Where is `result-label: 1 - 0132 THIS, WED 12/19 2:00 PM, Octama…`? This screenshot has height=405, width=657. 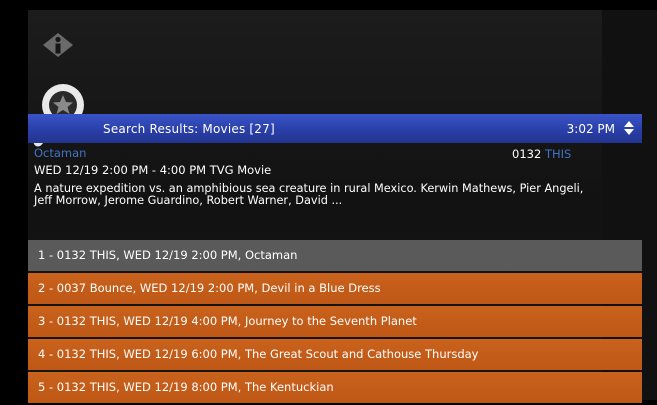 result-label: 1 - 0132 THIS, WED 12/19 2:00 PM, Octama… is located at coordinates (168, 255).